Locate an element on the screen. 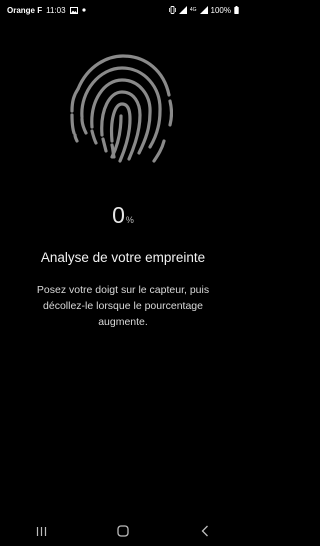 The image size is (320, 546). progress-value: 0 is located at coordinates (118, 215).